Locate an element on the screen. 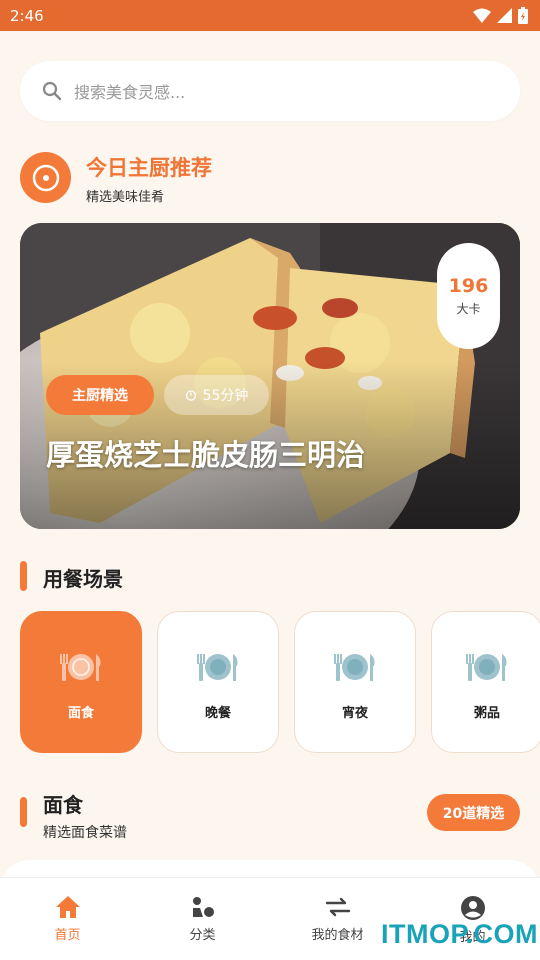 This screenshot has width=540, height=960. scene-card-dinner: 晚餐 is located at coordinates (218, 682).